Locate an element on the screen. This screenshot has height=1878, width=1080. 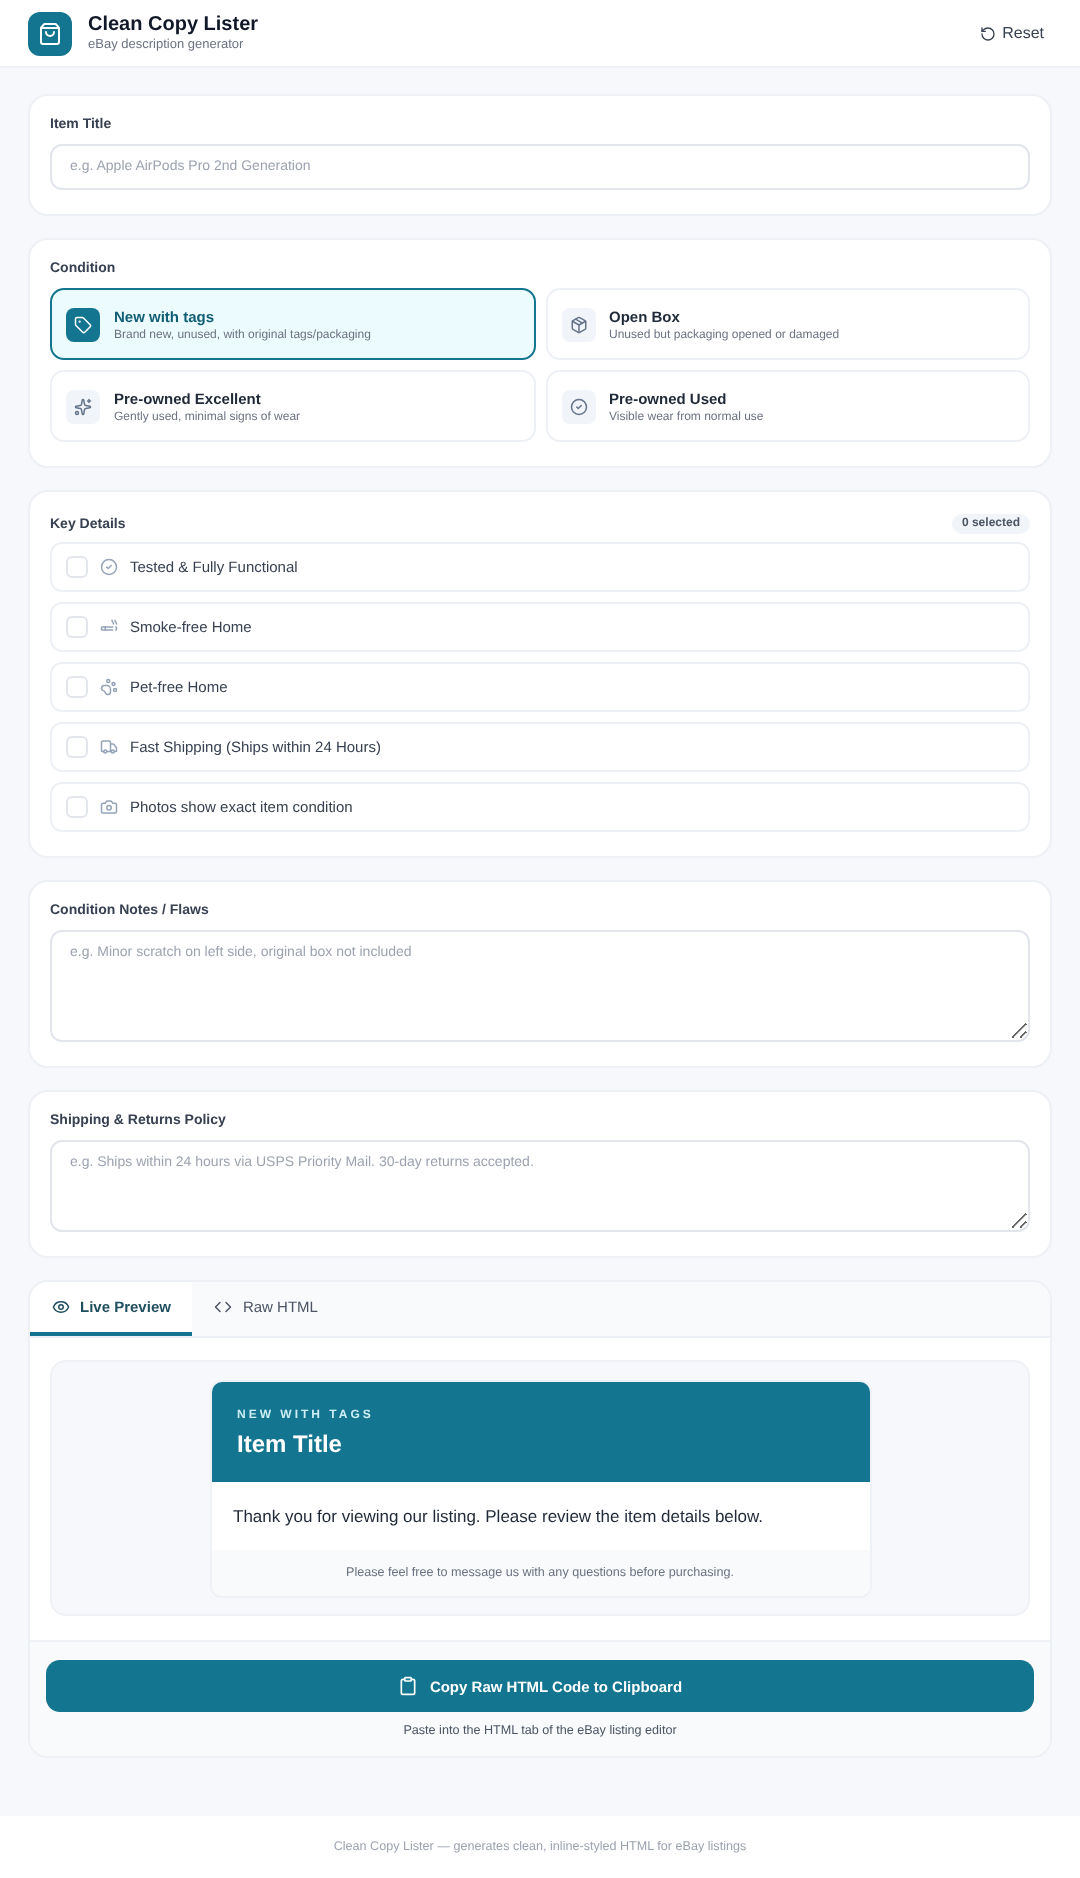
reset-icon is located at coordinates (988, 33).